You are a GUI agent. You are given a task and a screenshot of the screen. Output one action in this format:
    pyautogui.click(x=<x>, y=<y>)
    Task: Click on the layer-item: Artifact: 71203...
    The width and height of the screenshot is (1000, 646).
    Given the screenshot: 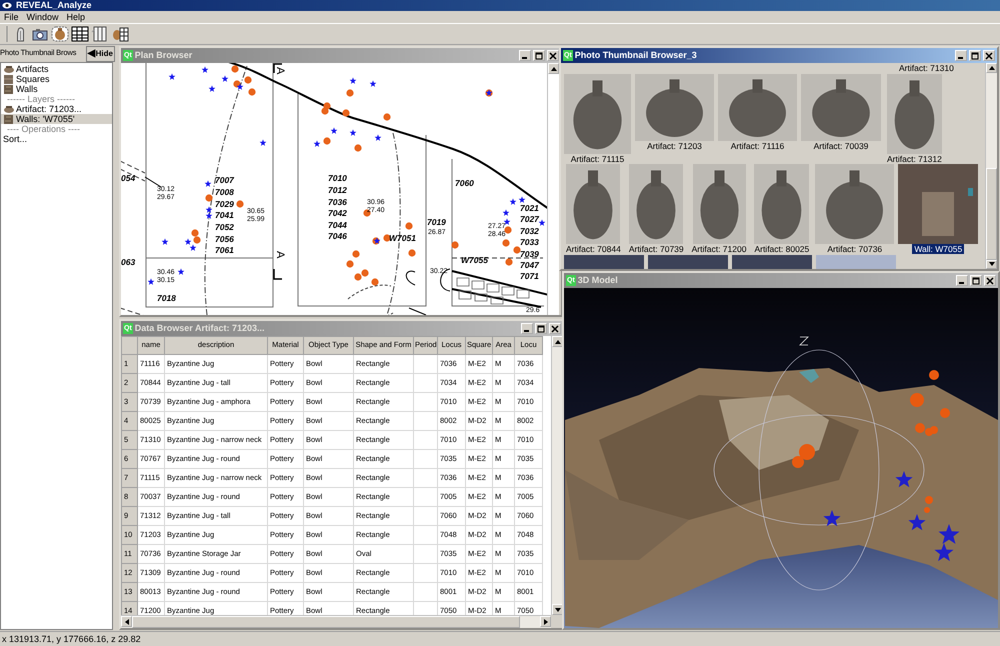 What is the action you would take?
    pyautogui.click(x=56, y=109)
    